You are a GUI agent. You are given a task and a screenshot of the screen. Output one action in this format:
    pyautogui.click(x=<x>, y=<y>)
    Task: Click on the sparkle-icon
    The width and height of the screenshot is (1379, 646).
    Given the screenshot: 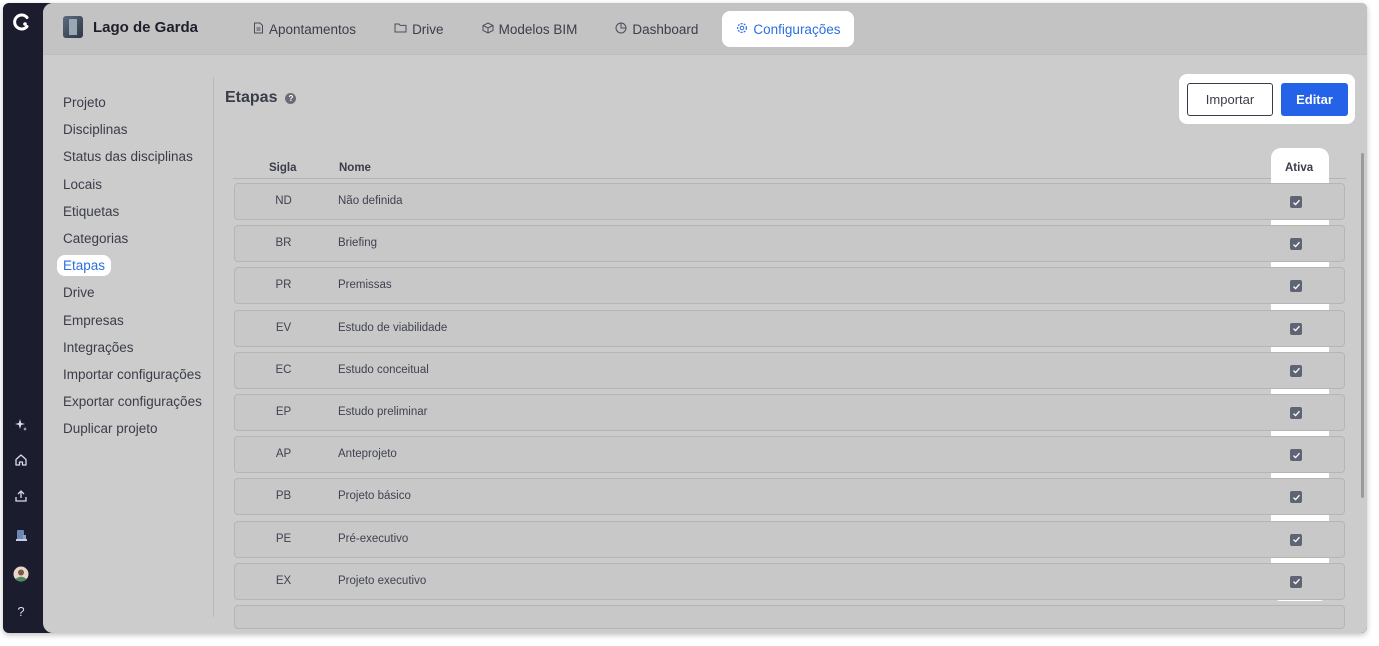 What is the action you would take?
    pyautogui.click(x=21, y=425)
    